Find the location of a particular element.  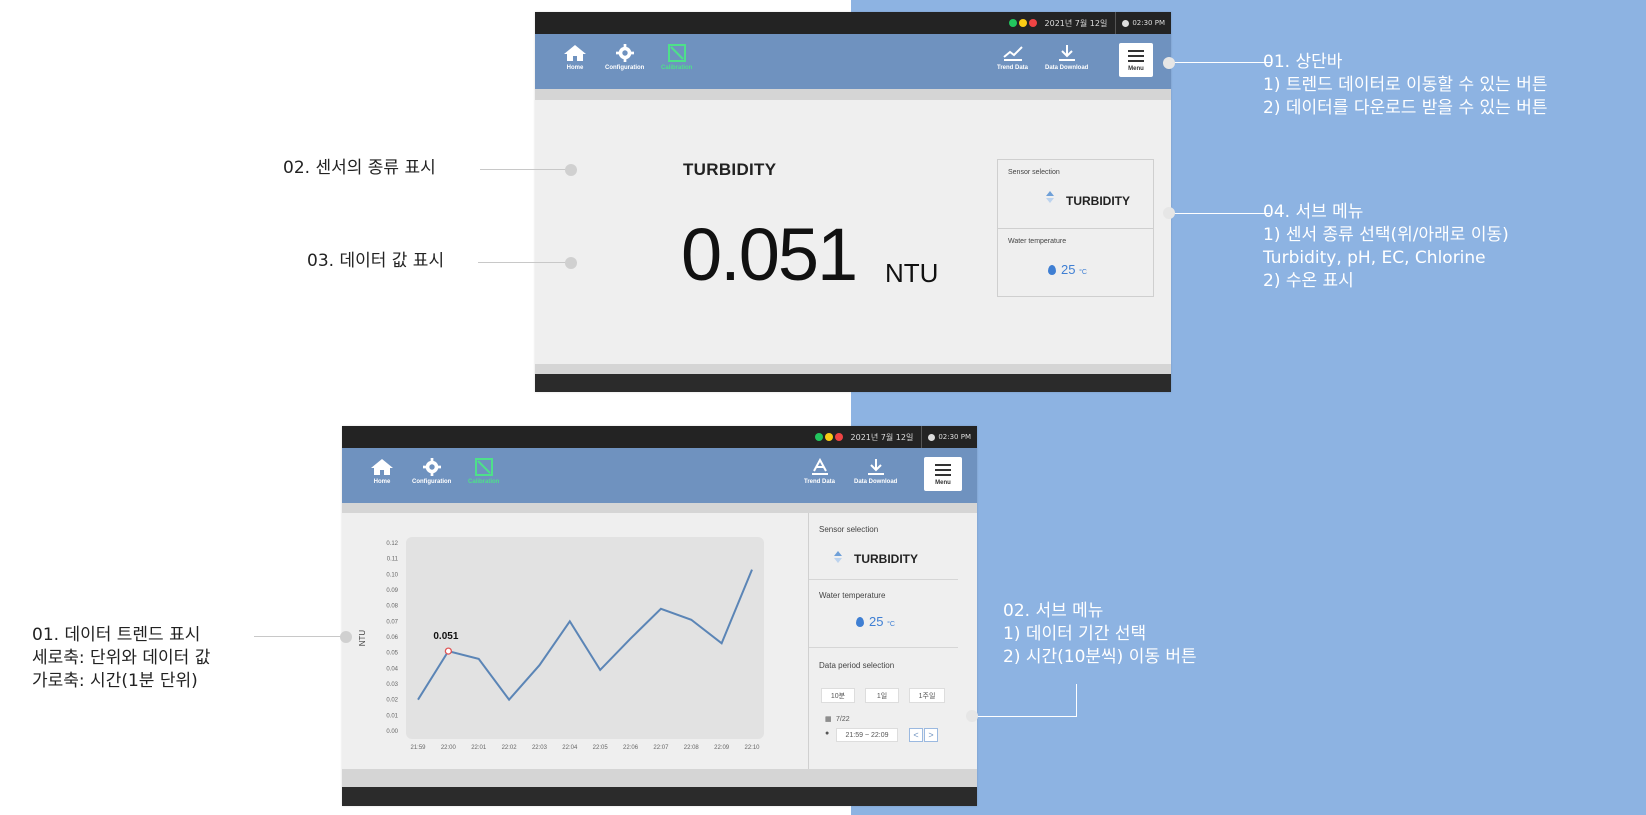

x-tick-label: 22:05 is located at coordinates (601, 748).